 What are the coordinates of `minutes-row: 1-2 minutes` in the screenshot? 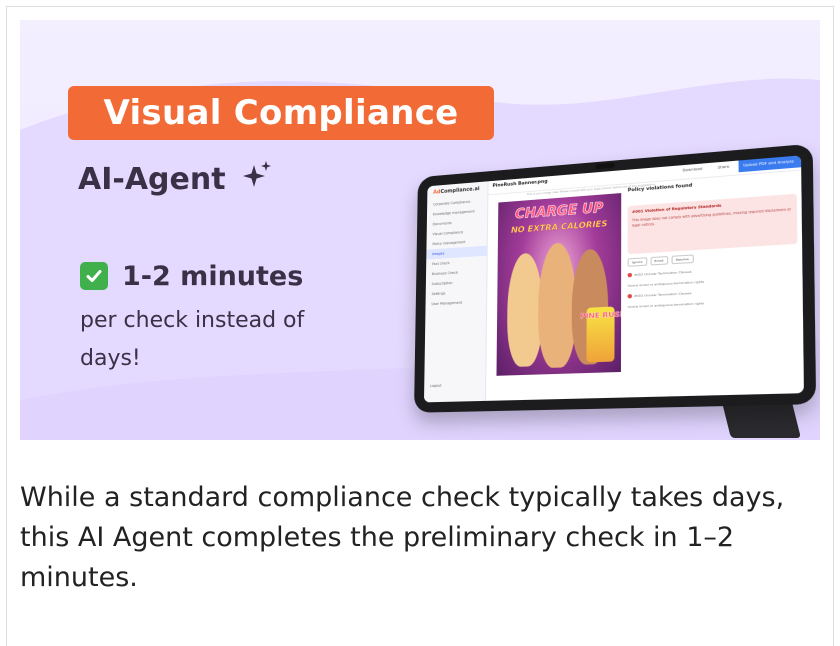 It's located at (191, 276).